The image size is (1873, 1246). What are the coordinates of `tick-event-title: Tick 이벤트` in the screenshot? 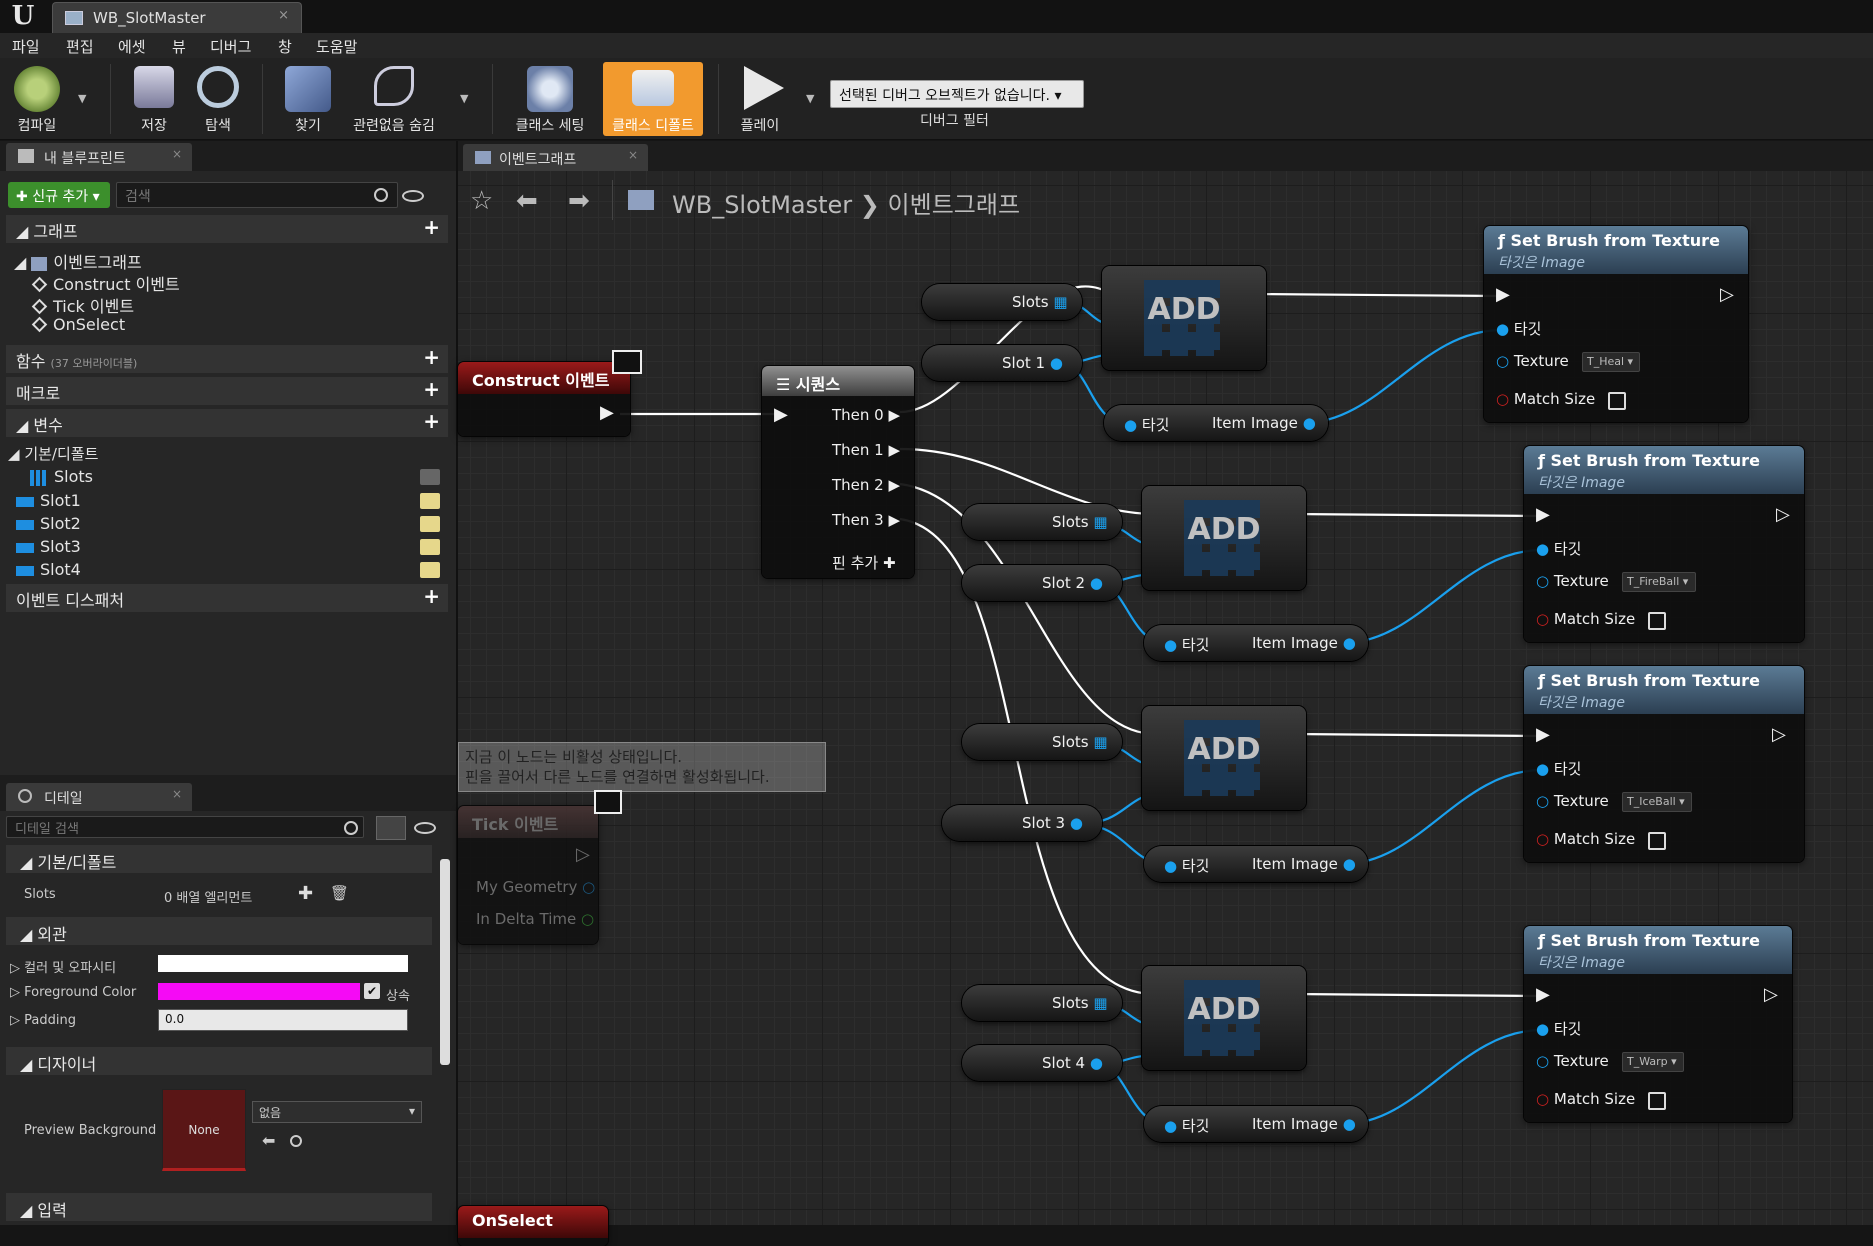 It's located at (515, 824).